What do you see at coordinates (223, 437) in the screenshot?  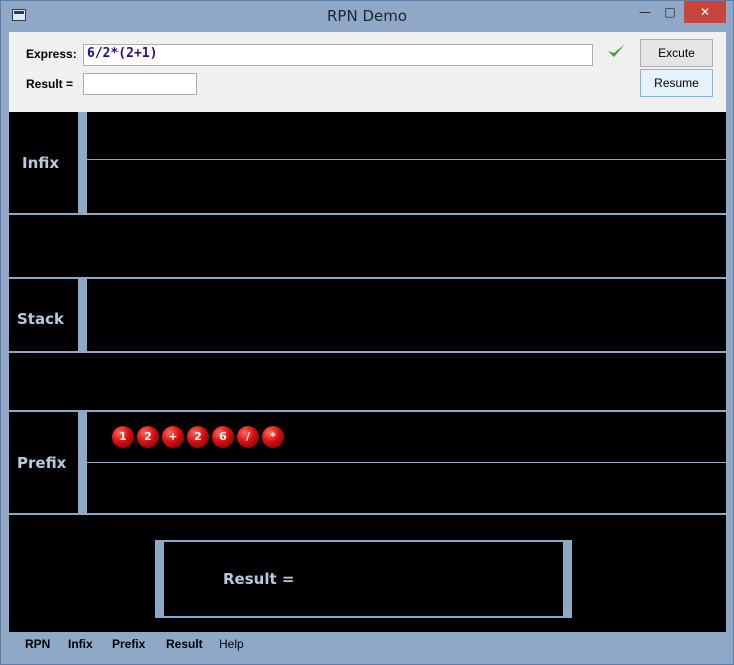 I see `prefix-token-ball: 6` at bounding box center [223, 437].